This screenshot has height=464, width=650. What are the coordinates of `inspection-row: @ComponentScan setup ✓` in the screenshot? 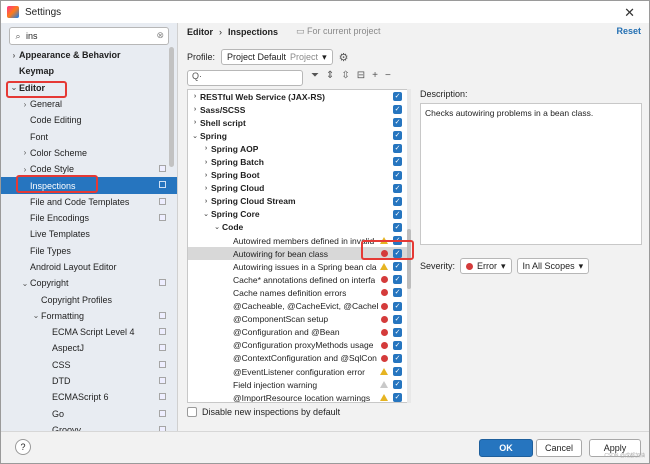 It's located at (298, 319).